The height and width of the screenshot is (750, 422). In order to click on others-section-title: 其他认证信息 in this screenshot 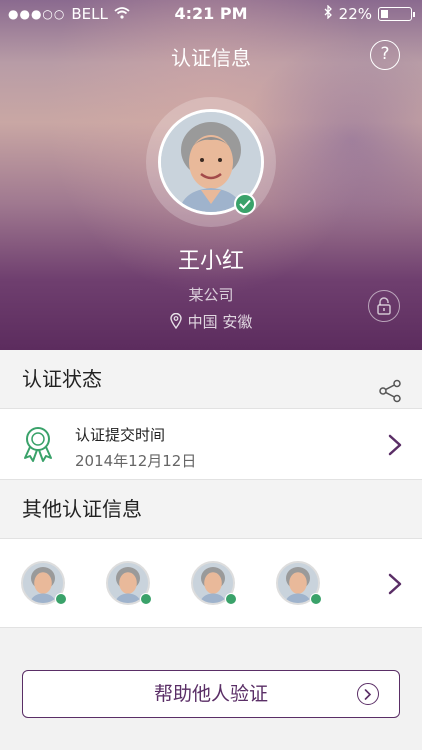, I will do `click(82, 509)`.